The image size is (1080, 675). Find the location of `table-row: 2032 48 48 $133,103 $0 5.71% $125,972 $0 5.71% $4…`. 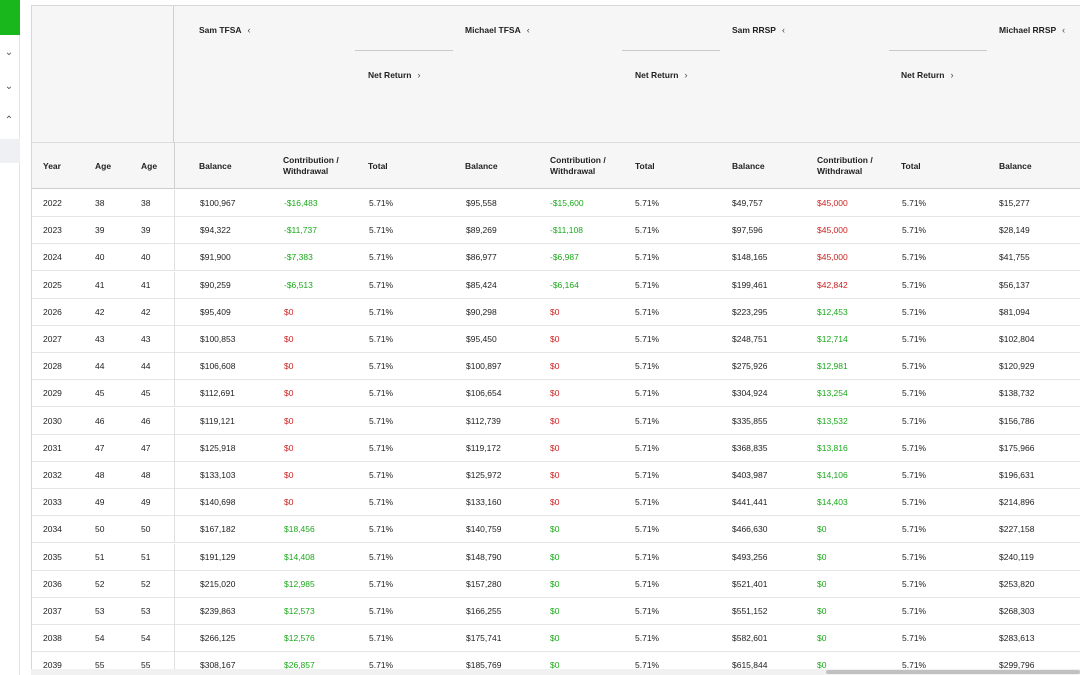

table-row: 2032 48 48 $133,103 $0 5.71% $125,972 $0 5.71% $4… is located at coordinates (556, 475).